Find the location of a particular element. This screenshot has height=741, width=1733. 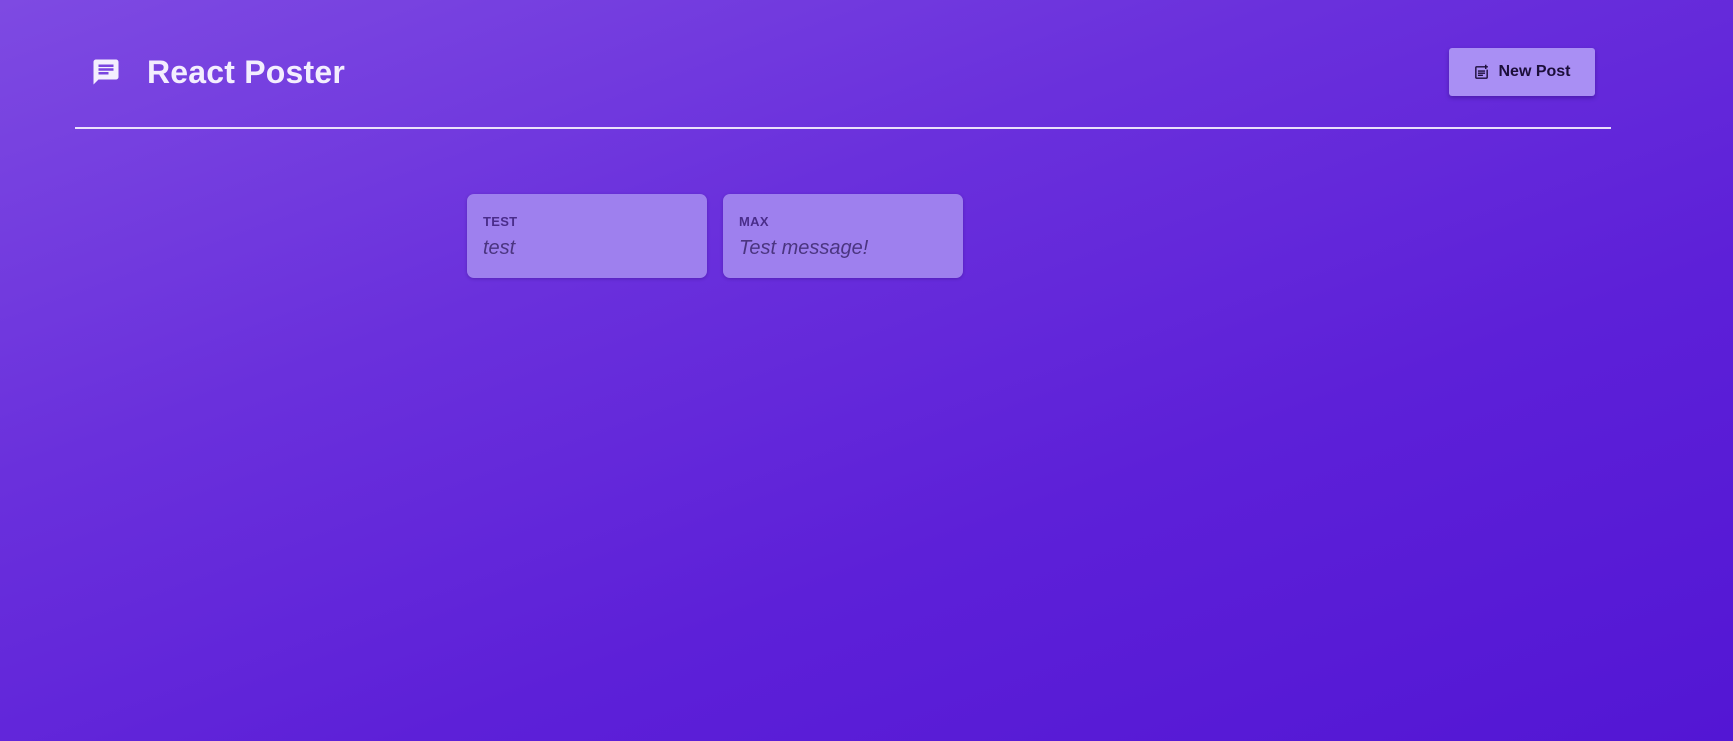

post-body: test is located at coordinates (499, 248).